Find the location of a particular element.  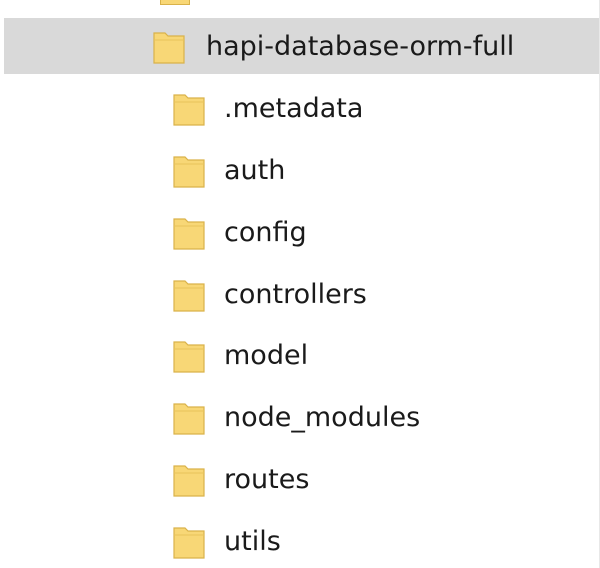

tree-item-config: config is located at coordinates (300, 231).